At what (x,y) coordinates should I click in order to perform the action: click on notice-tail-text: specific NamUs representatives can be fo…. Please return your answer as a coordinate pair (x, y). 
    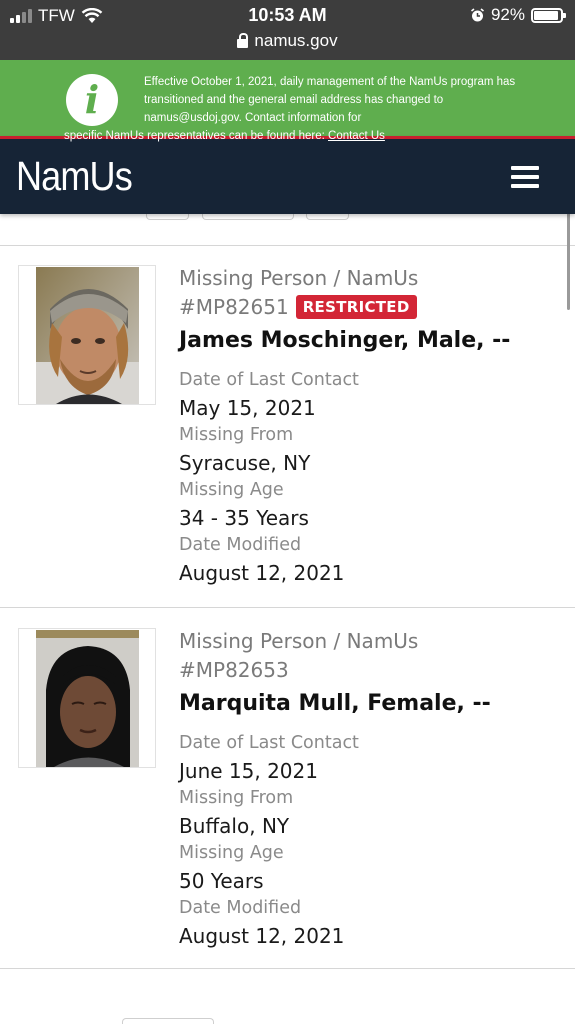
    Looking at the image, I should click on (194, 136).